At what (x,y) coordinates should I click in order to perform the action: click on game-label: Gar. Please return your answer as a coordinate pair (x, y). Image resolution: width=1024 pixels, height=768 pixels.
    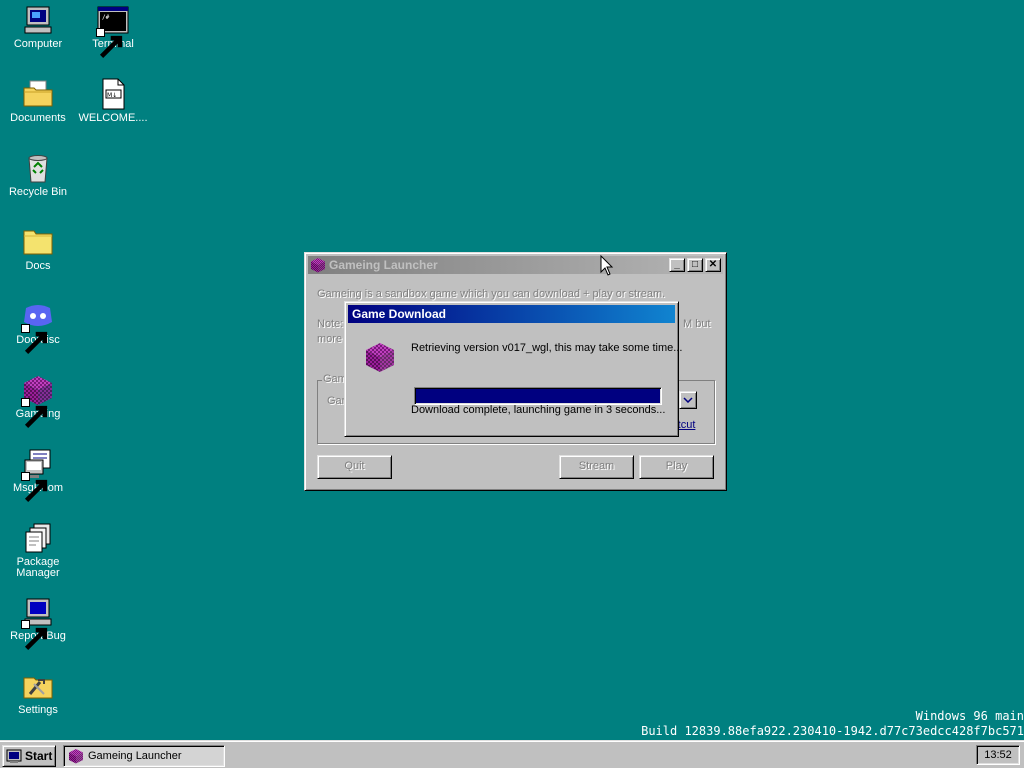
    Looking at the image, I should click on (336, 401).